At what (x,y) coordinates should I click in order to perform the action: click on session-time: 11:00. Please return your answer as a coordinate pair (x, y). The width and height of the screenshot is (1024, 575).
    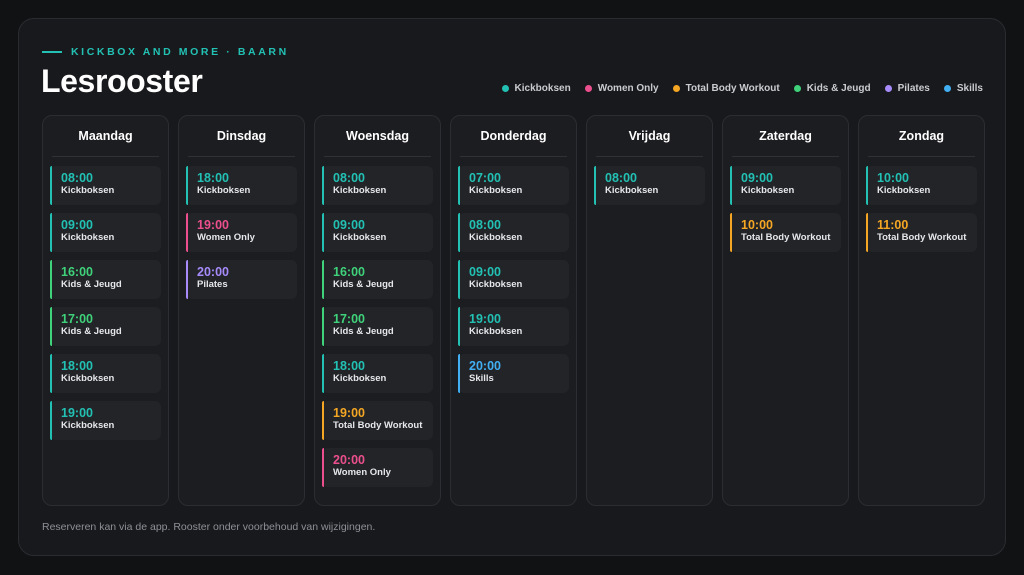
    Looking at the image, I should click on (893, 225).